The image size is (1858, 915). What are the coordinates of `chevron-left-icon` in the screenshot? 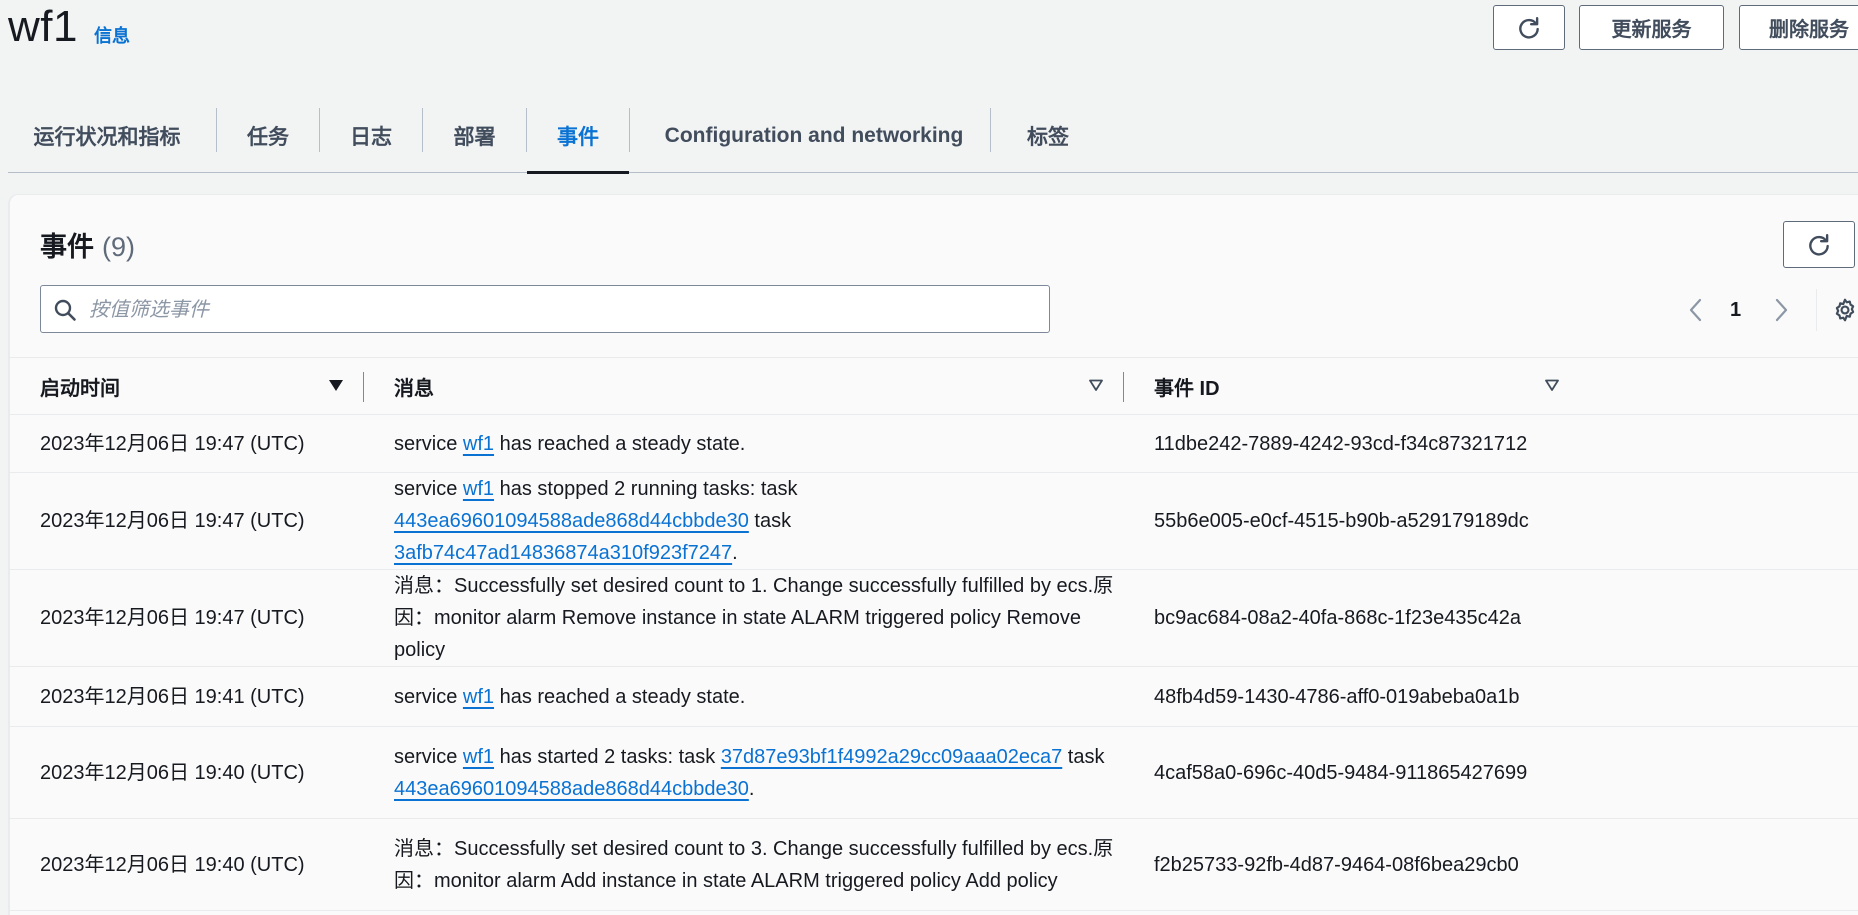 It's located at (1696, 310).